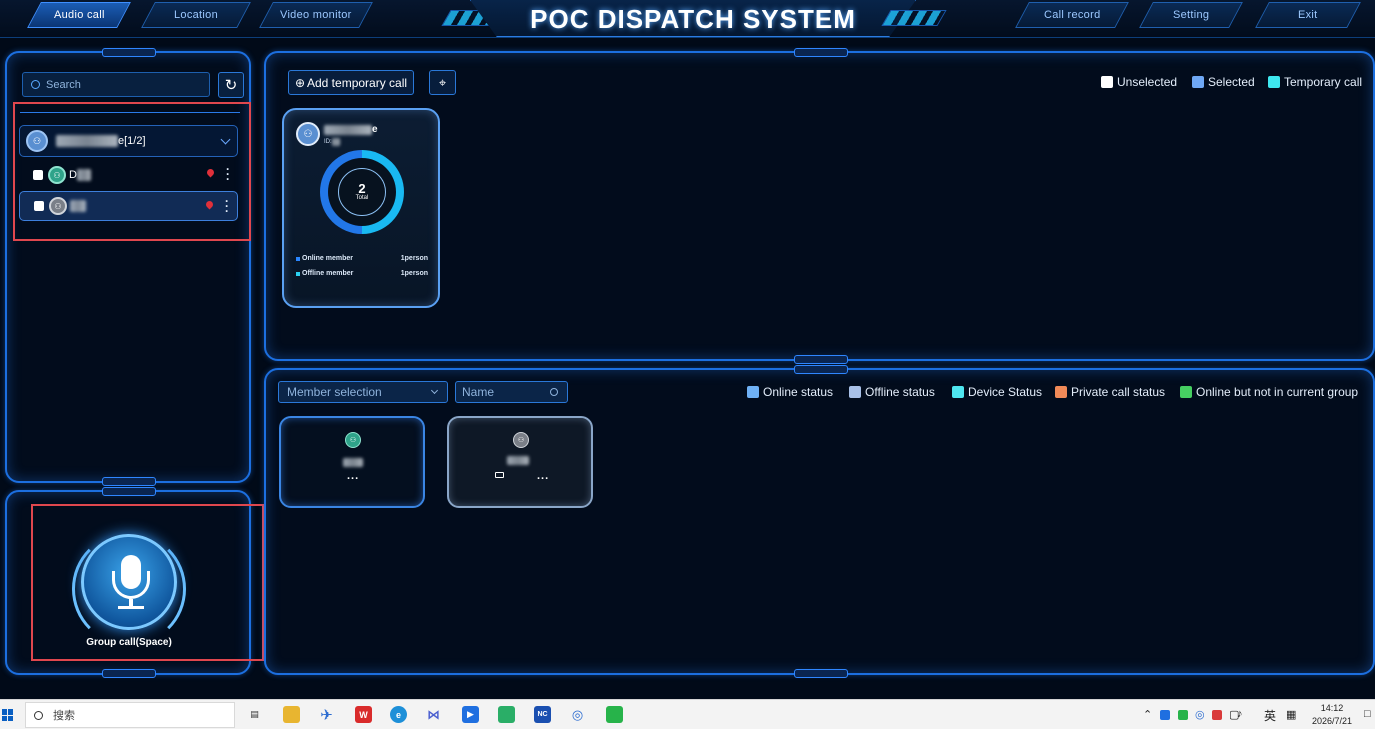  I want to click on app-green-icon, so click(506, 714).